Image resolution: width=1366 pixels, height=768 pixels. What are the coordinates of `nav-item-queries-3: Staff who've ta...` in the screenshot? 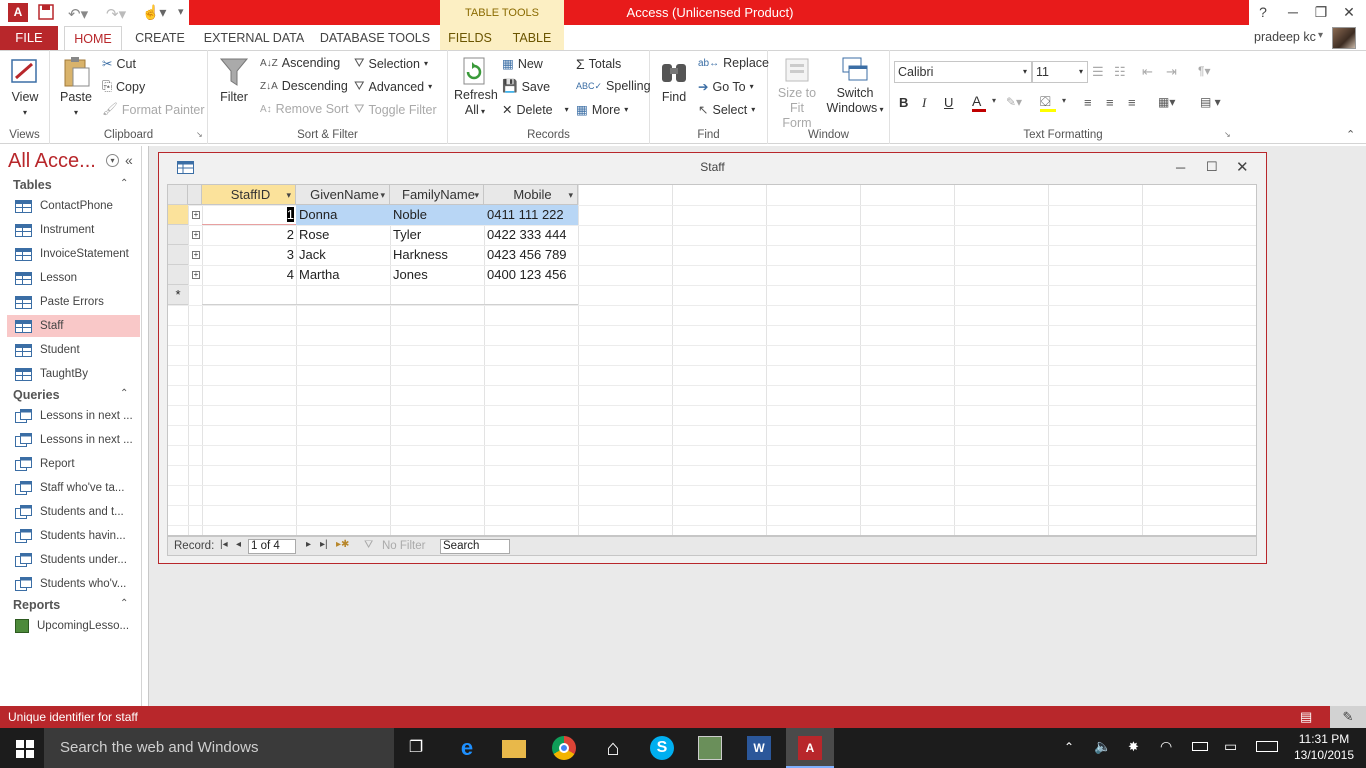 It's located at (73, 488).